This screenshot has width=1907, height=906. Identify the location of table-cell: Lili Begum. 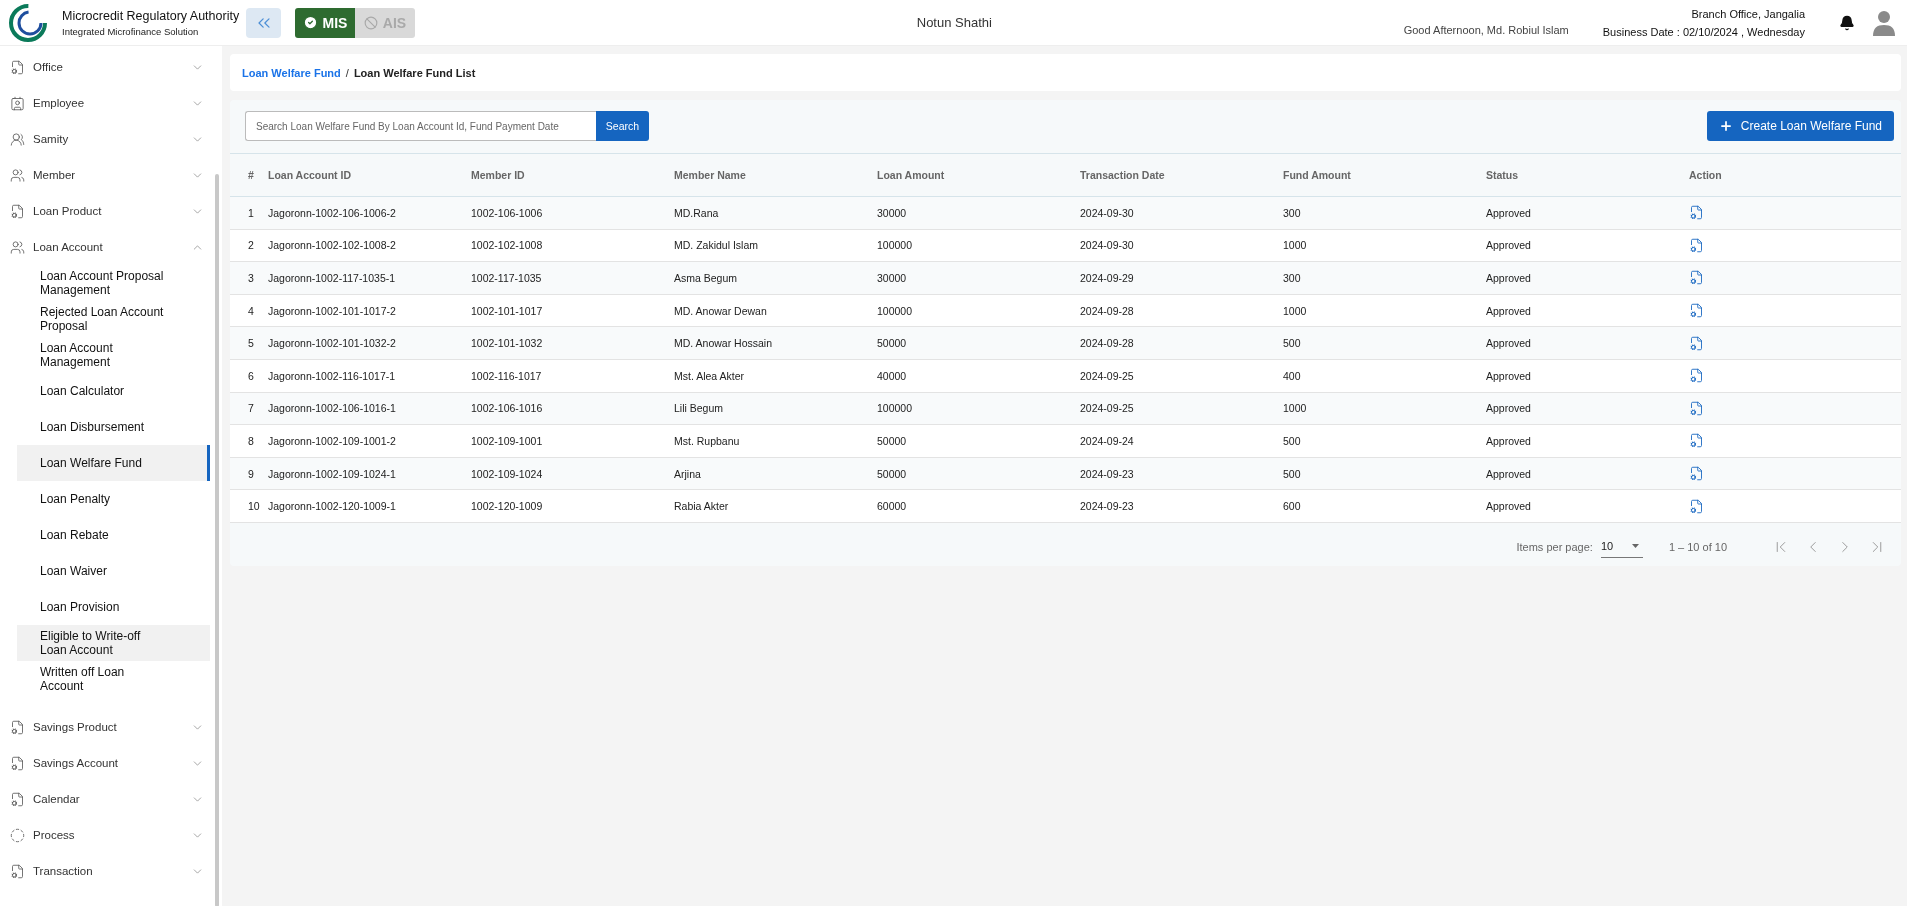
(775, 408).